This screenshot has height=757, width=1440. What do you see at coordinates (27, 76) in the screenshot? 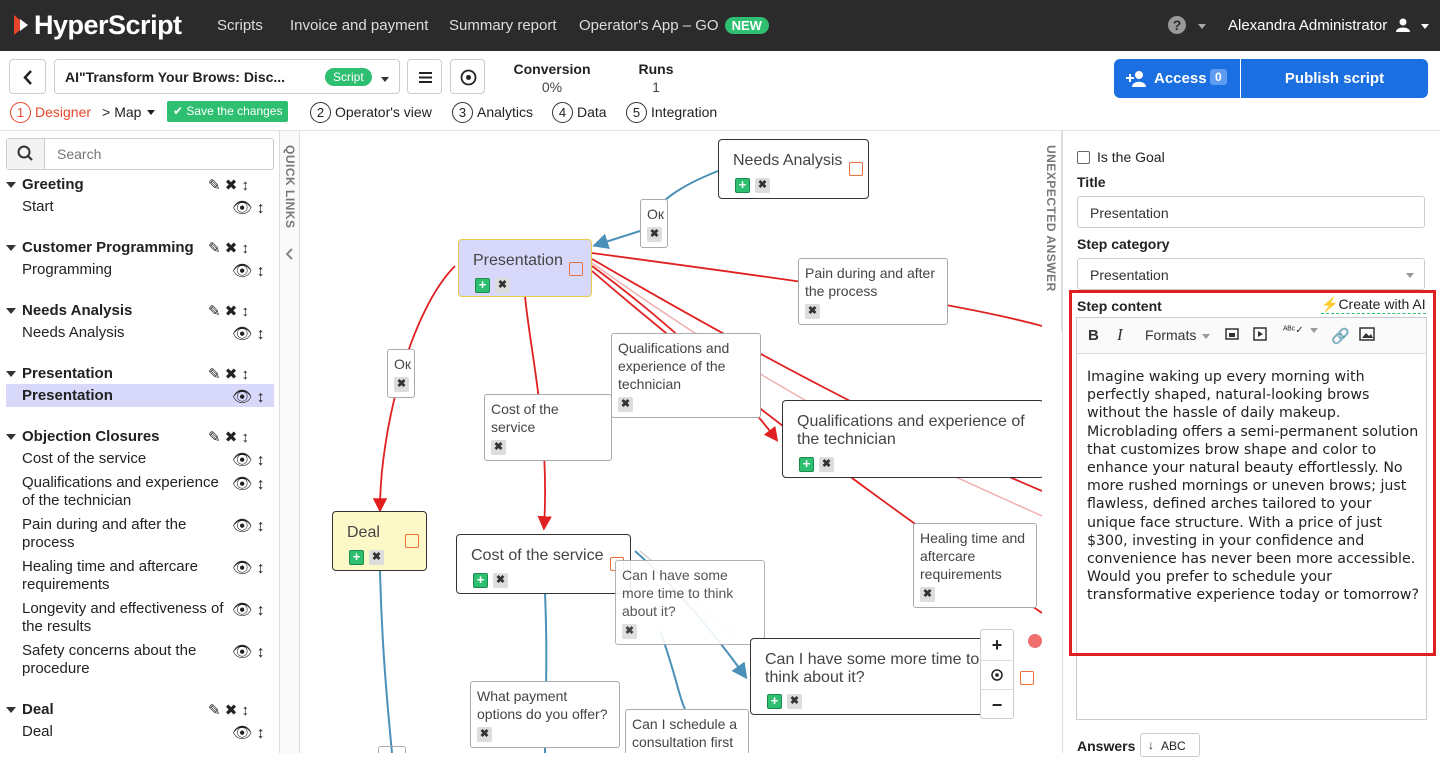
I see `back-button` at bounding box center [27, 76].